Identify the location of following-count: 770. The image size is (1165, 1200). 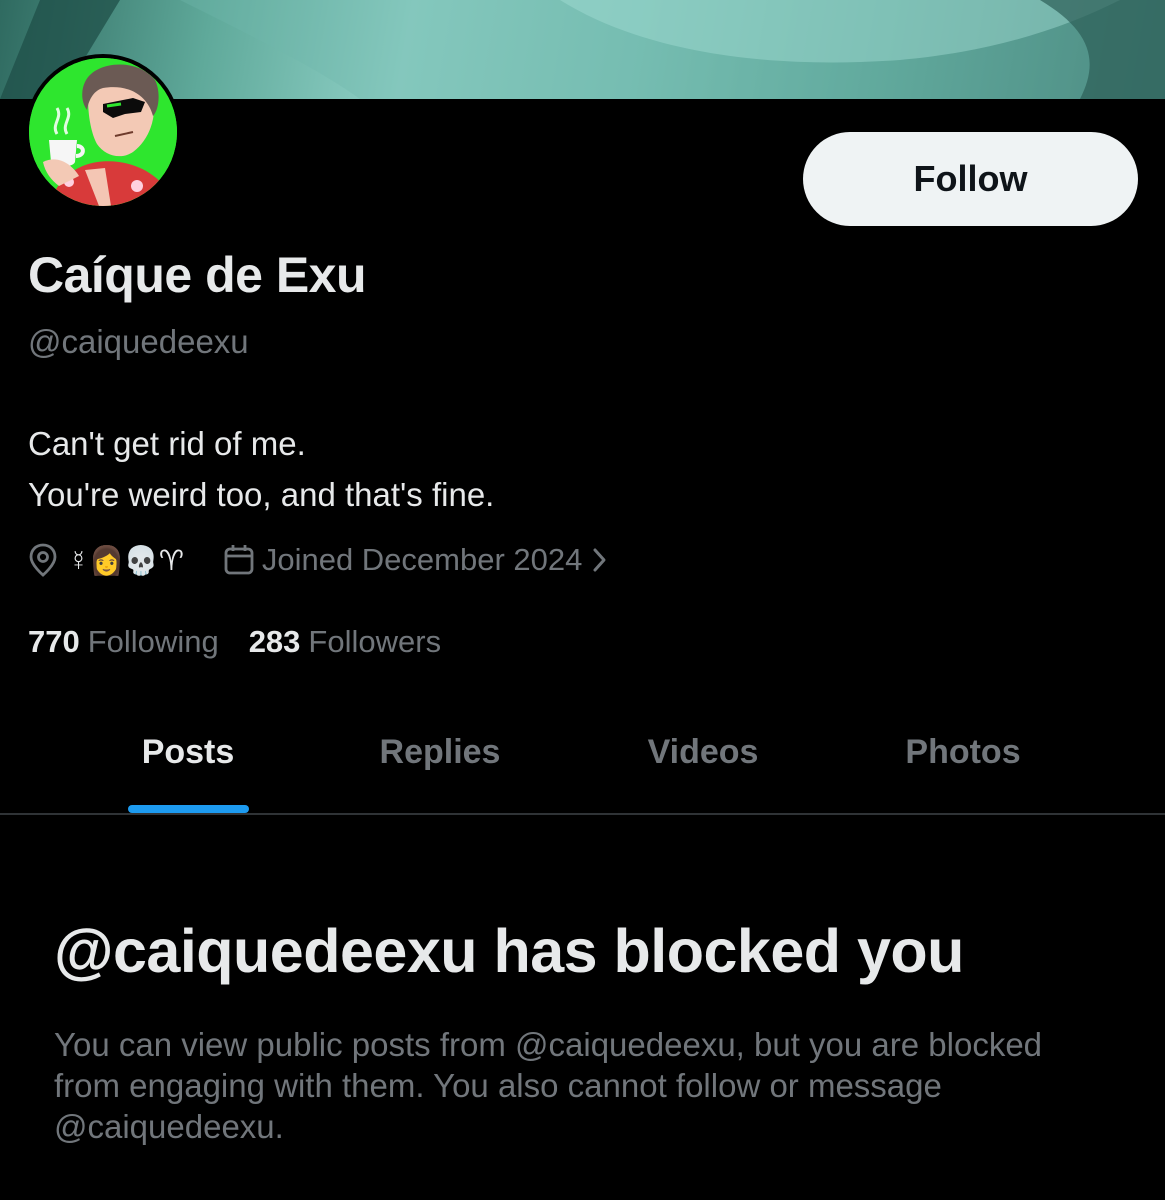
(54, 641).